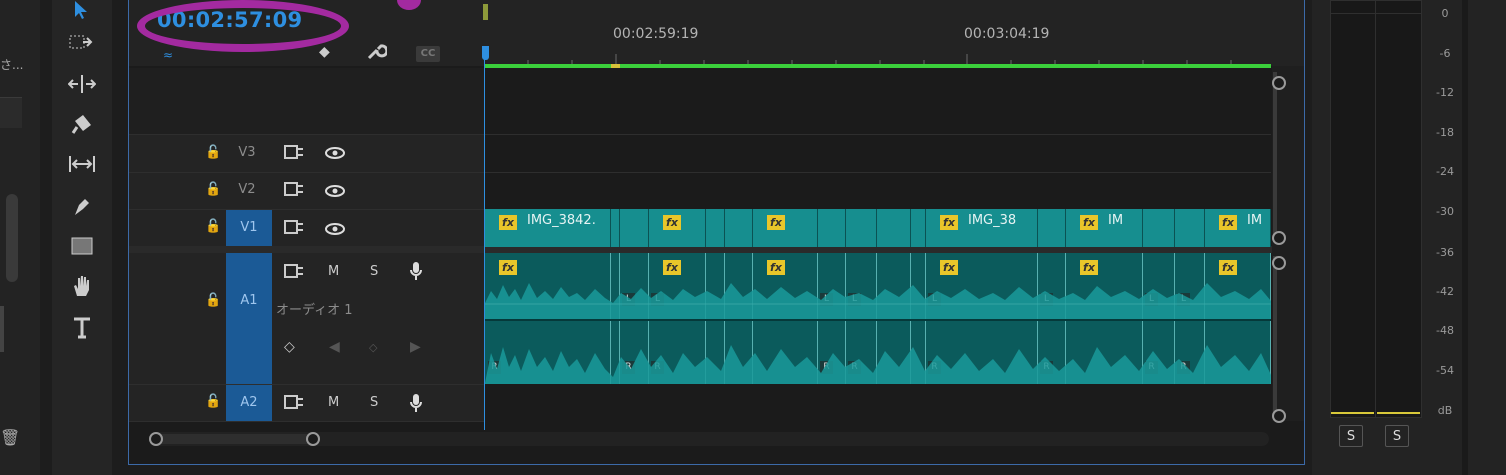 This screenshot has height=475, width=1506. What do you see at coordinates (156, 439) in the screenshot?
I see `zoom-handle-left` at bounding box center [156, 439].